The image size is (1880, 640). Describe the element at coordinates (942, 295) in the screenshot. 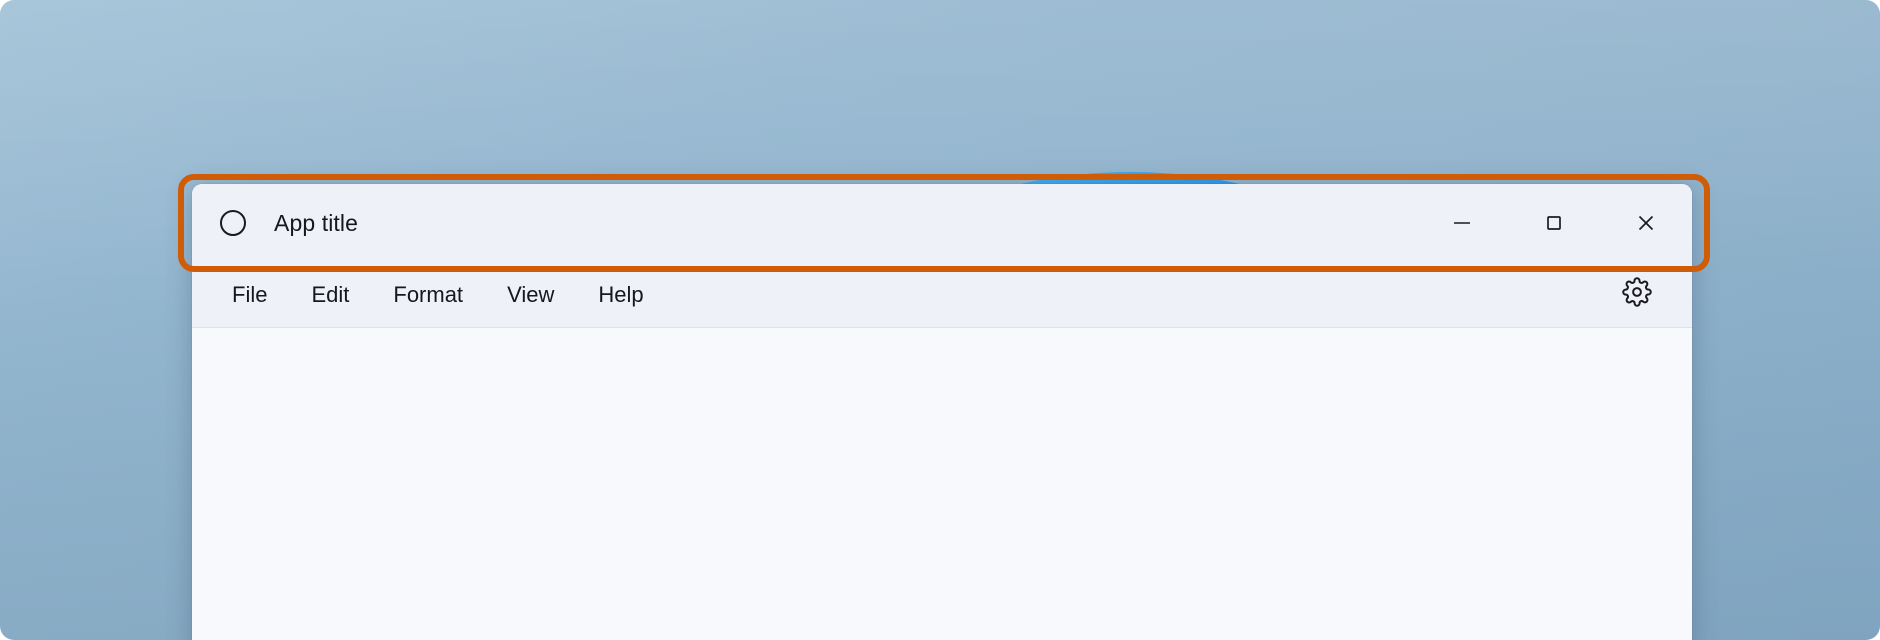

I see `menu-bar: File Edit Format View Help` at that location.